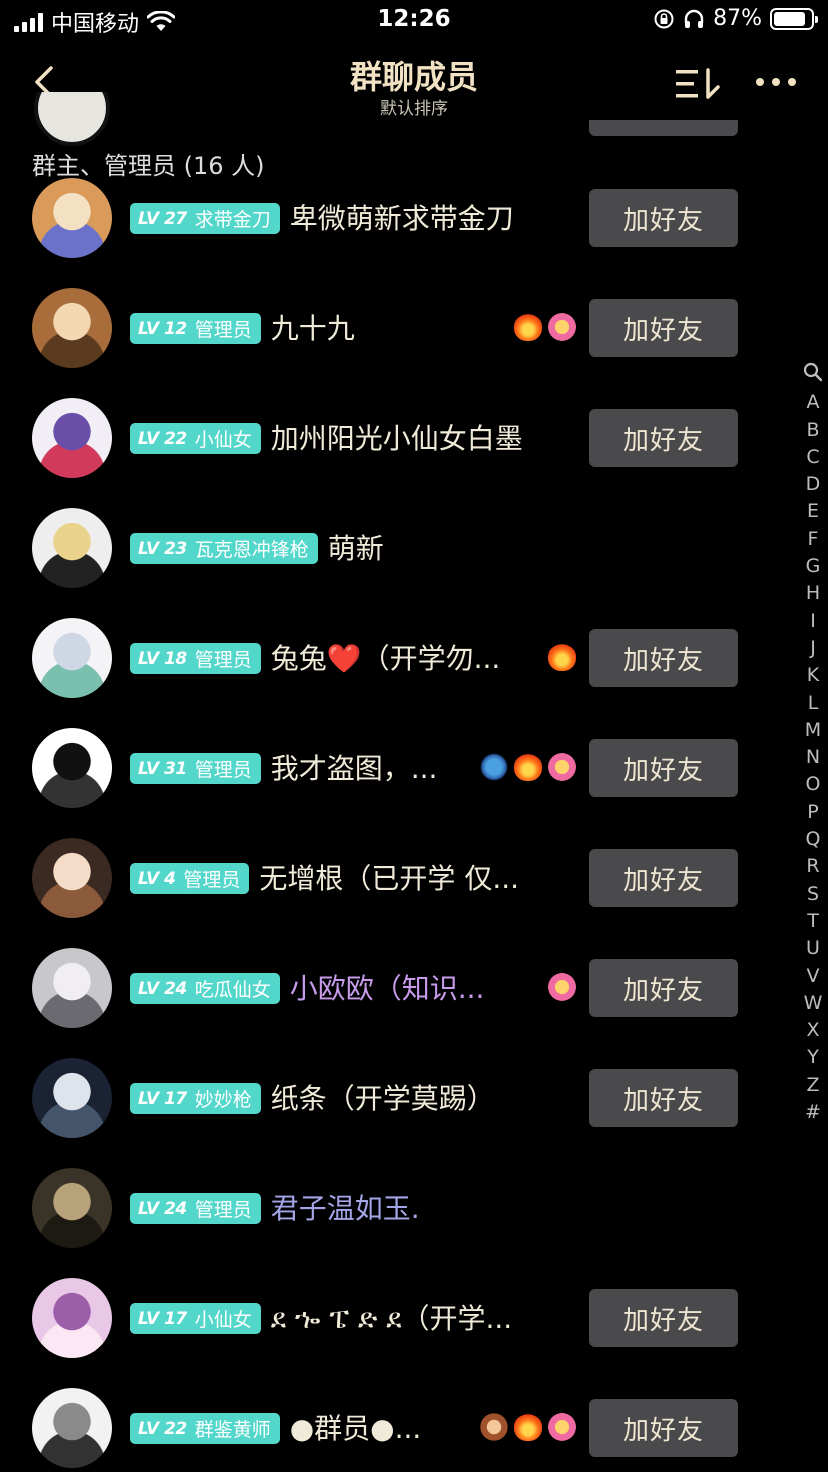 This screenshot has width=828, height=1472. What do you see at coordinates (813, 812) in the screenshot?
I see `index-letter: P` at bounding box center [813, 812].